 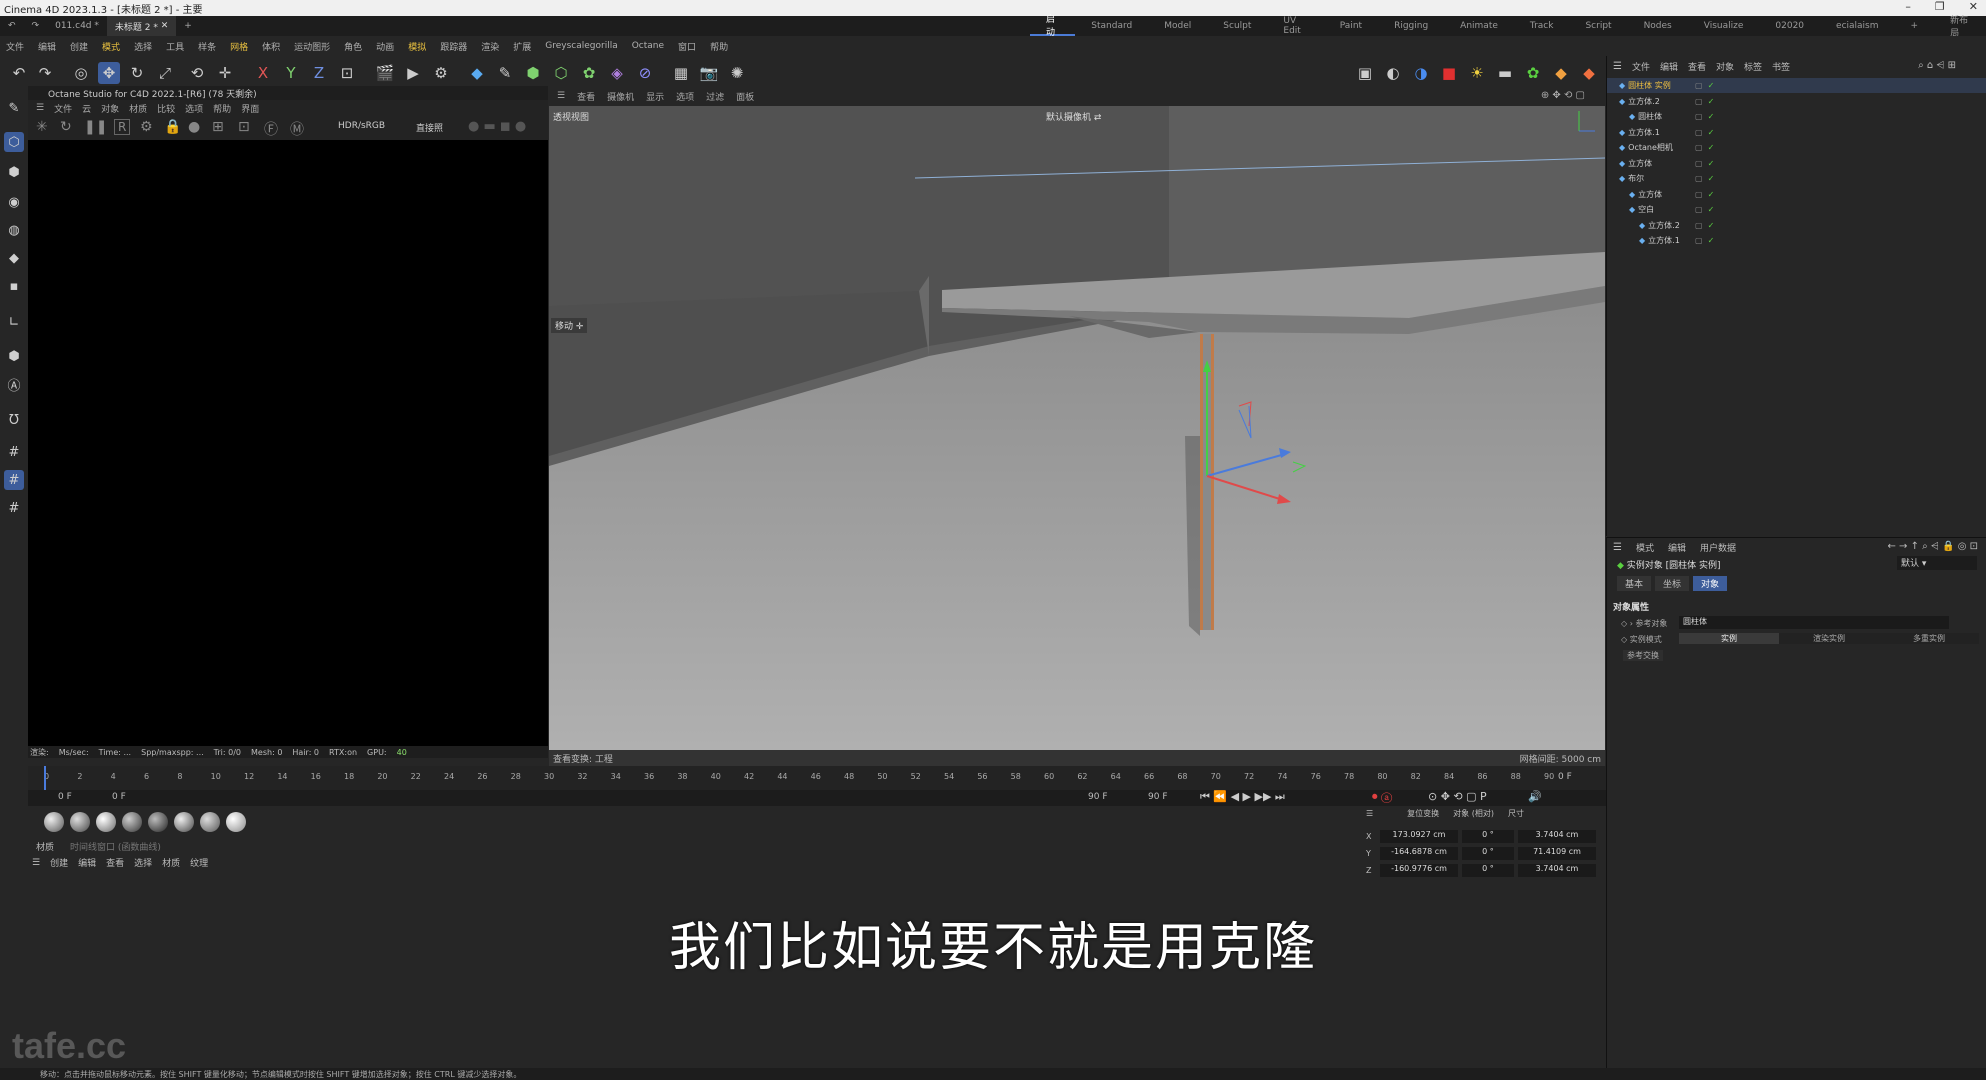 What do you see at coordinates (1053, 26) in the screenshot?
I see `layout-tab: 启动` at bounding box center [1053, 26].